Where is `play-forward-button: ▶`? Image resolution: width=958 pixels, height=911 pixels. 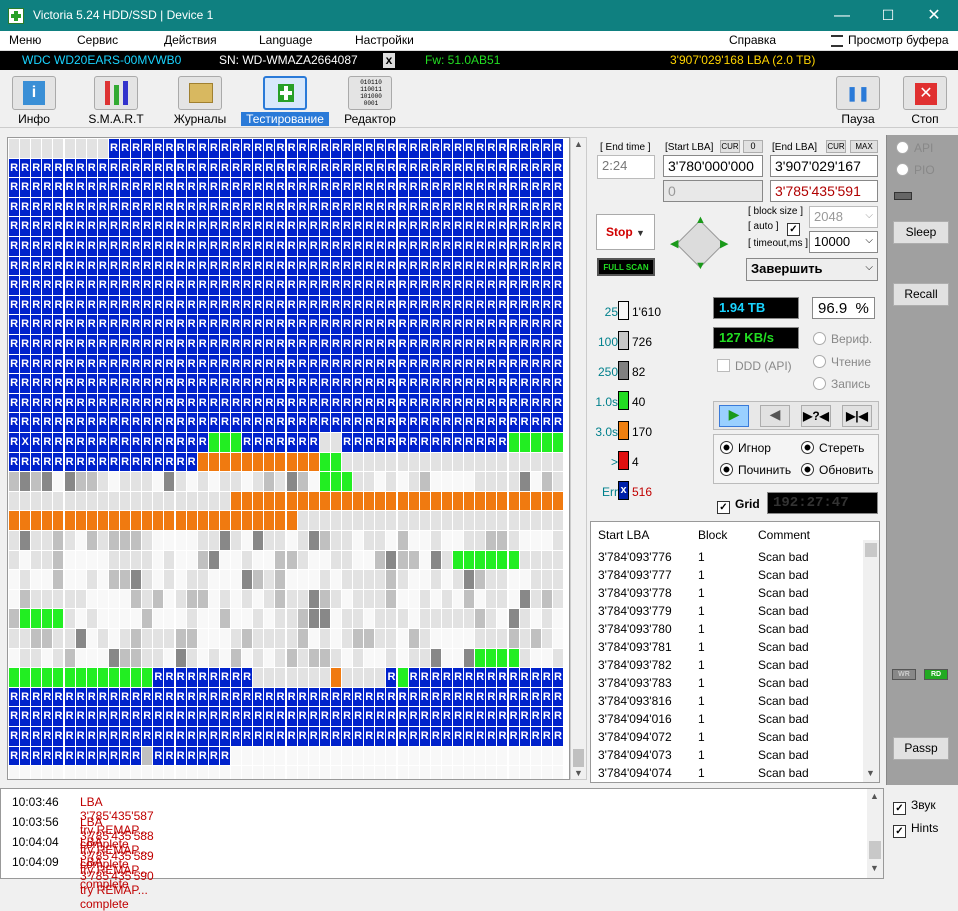
play-forward-button: ▶ is located at coordinates (734, 416).